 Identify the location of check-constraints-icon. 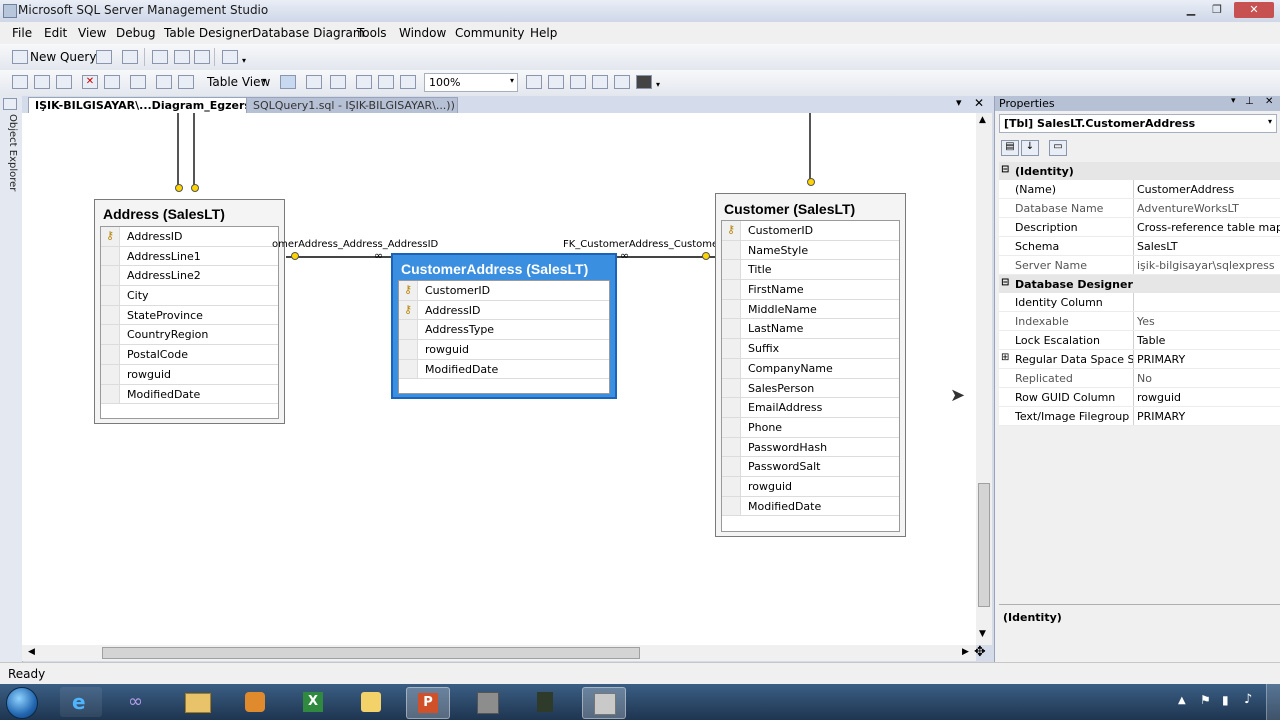
(622, 82).